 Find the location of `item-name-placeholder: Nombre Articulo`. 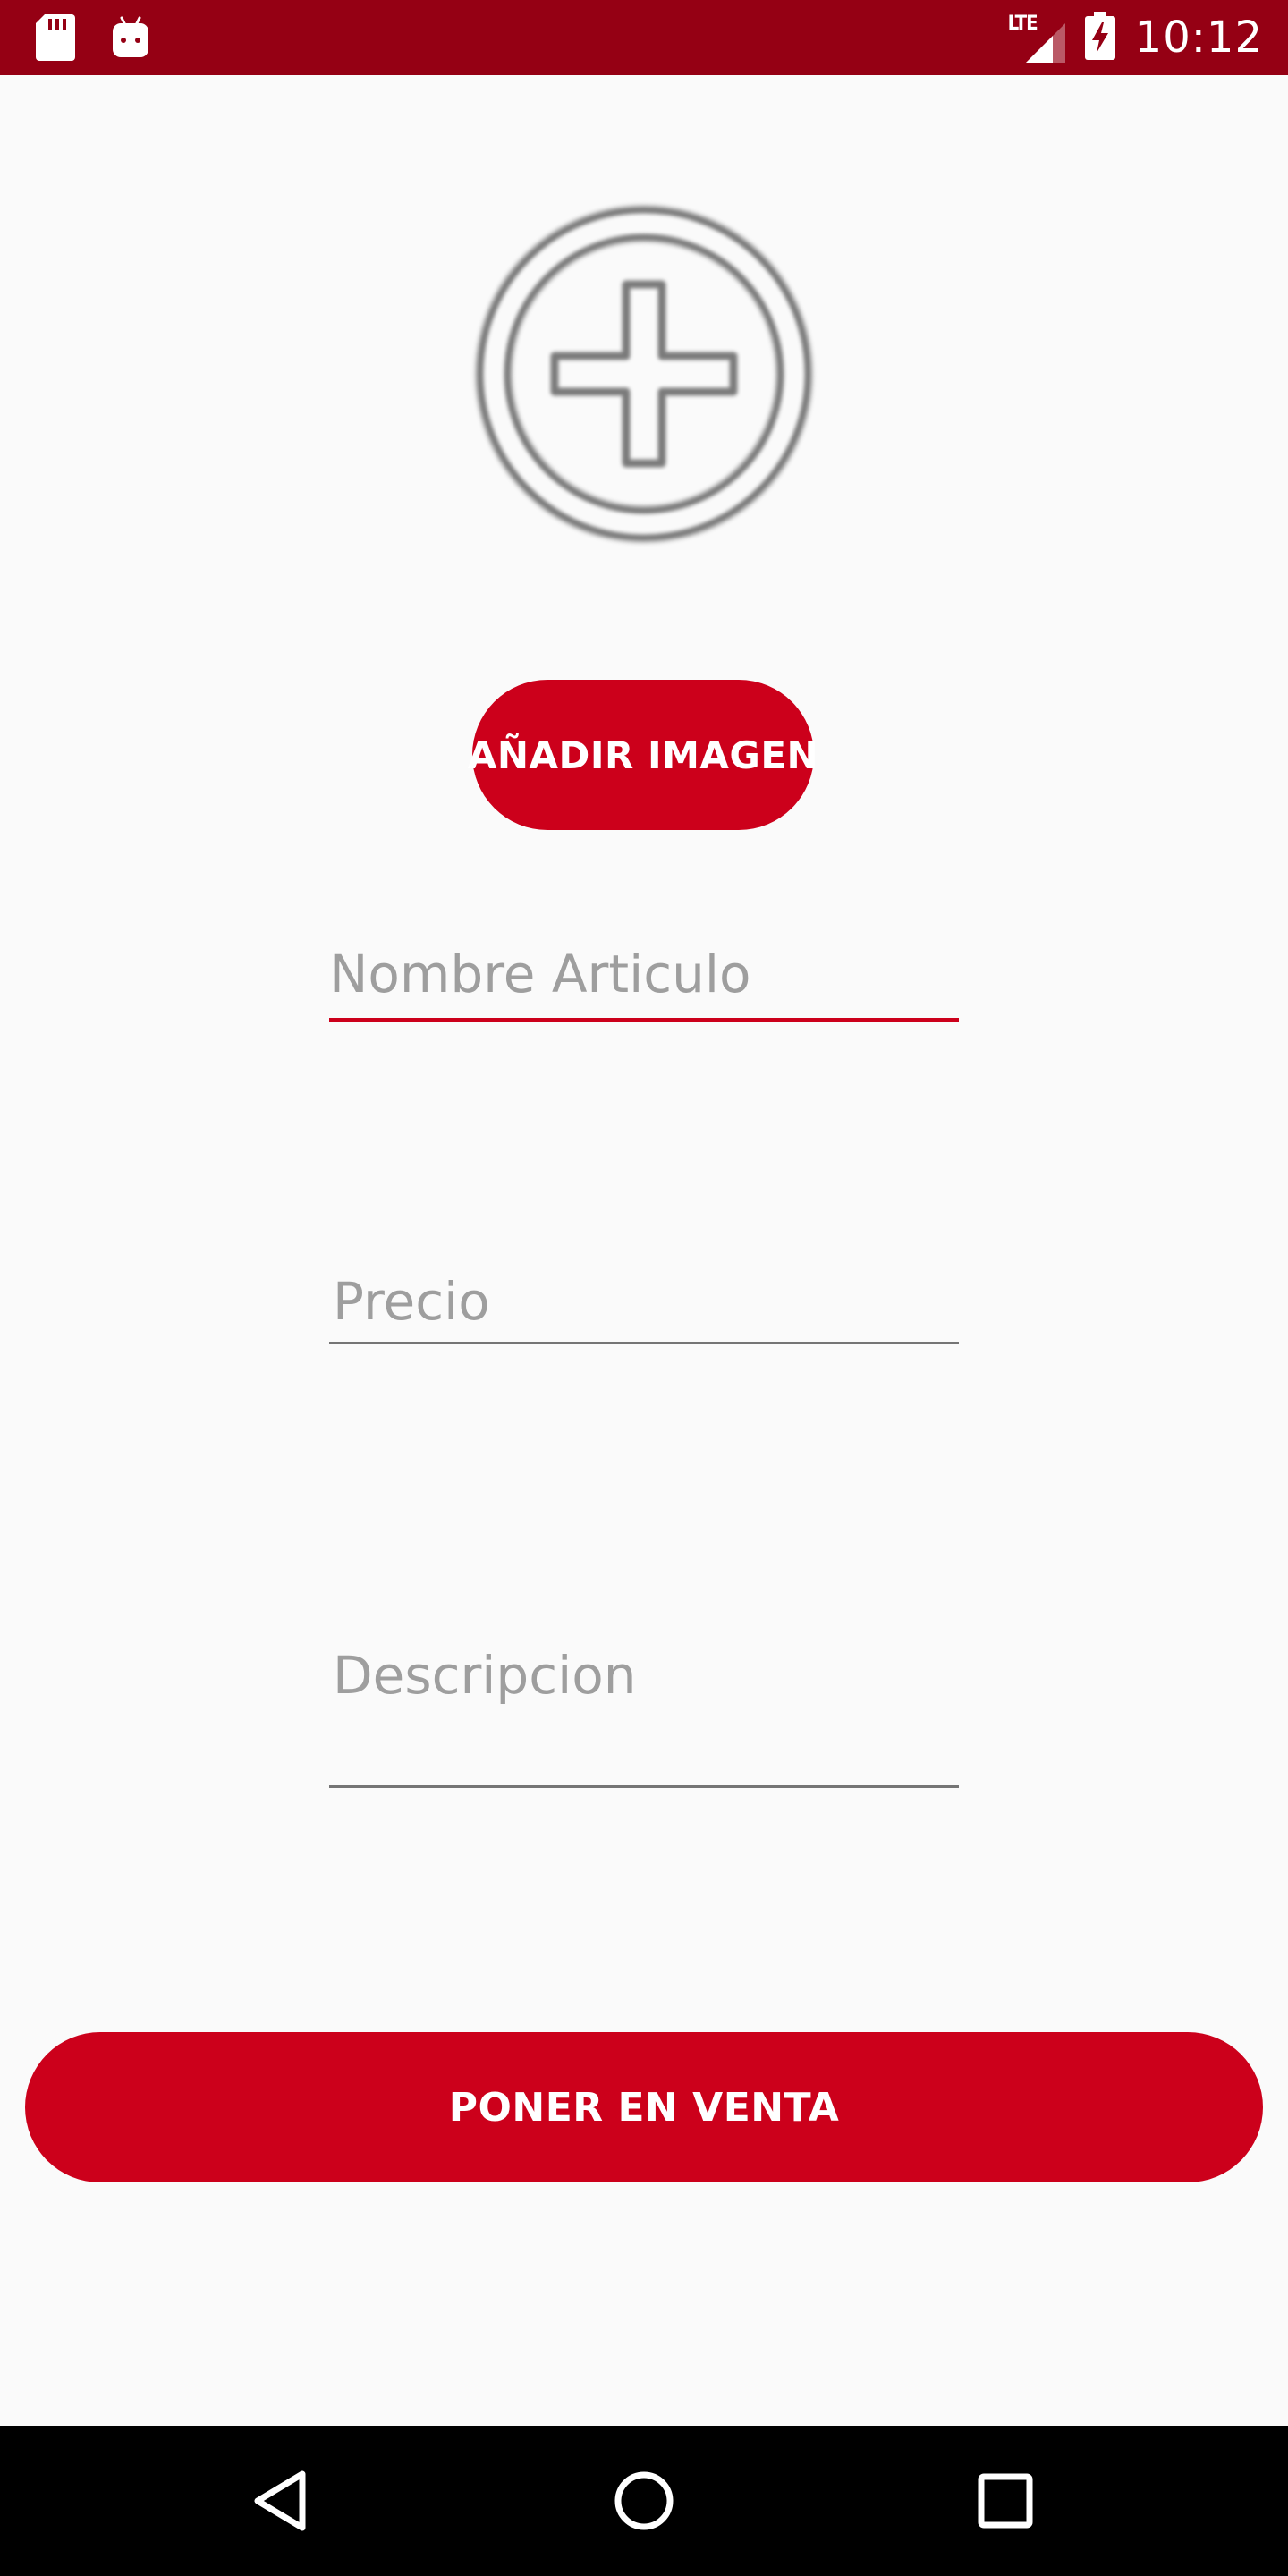

item-name-placeholder: Nombre Articulo is located at coordinates (540, 974).